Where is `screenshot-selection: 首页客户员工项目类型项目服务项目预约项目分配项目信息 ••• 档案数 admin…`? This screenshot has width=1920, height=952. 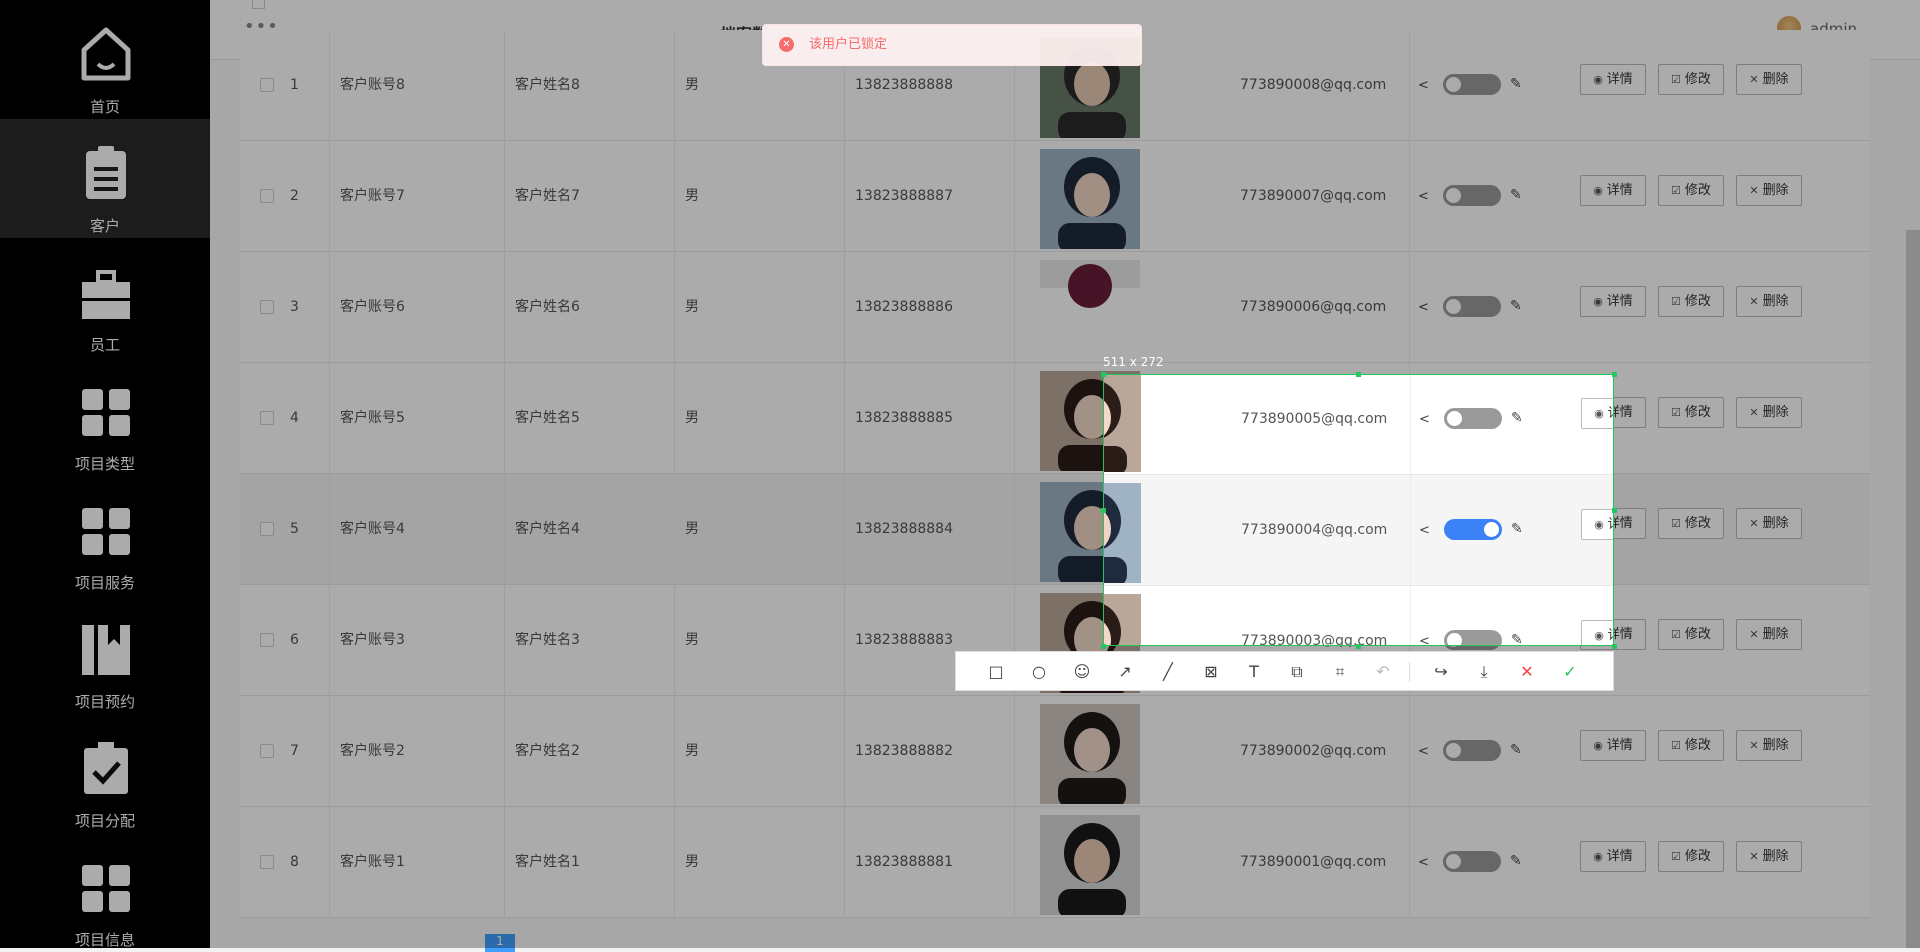
screenshot-selection: 首页客户员工项目类型项目服务项目预约项目分配项目信息 ••• 档案数 admin… is located at coordinates (1358, 510).